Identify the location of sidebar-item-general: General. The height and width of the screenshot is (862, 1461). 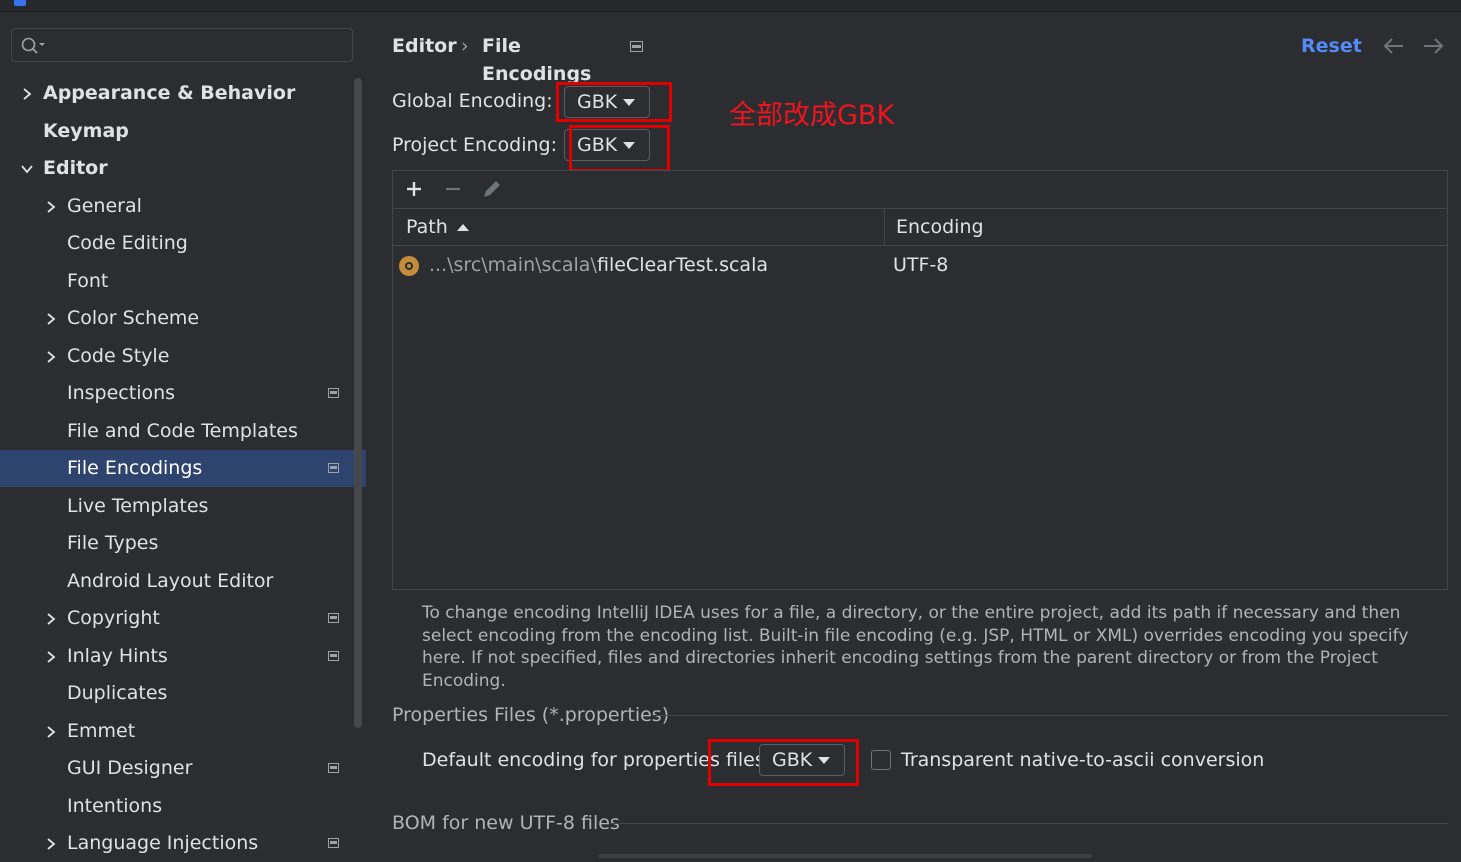
(183, 206).